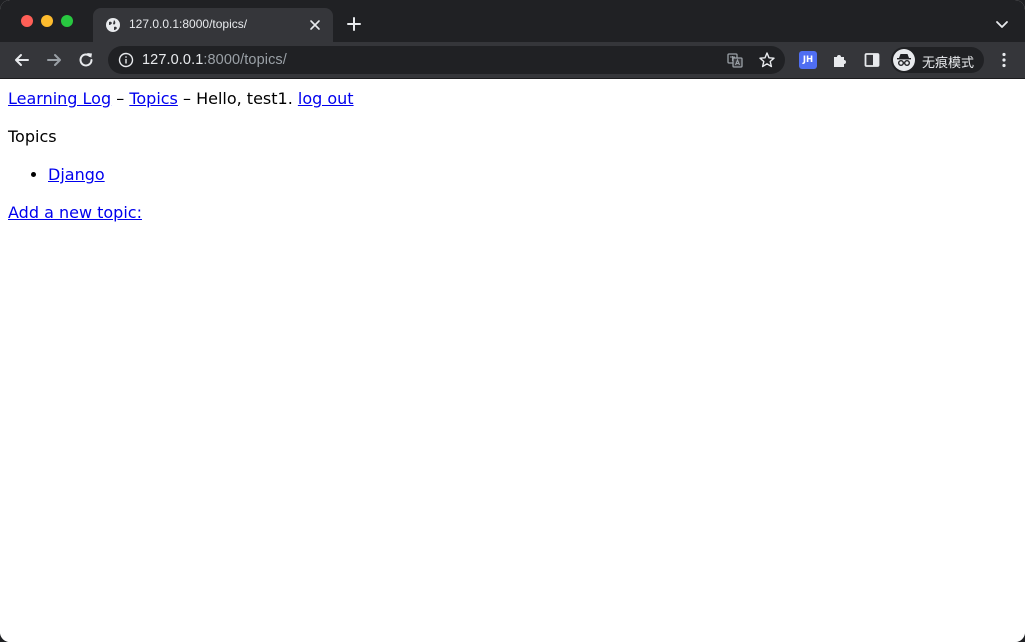 This screenshot has width=1025, height=642. I want to click on url-host: 127.0.0.1, so click(173, 60).